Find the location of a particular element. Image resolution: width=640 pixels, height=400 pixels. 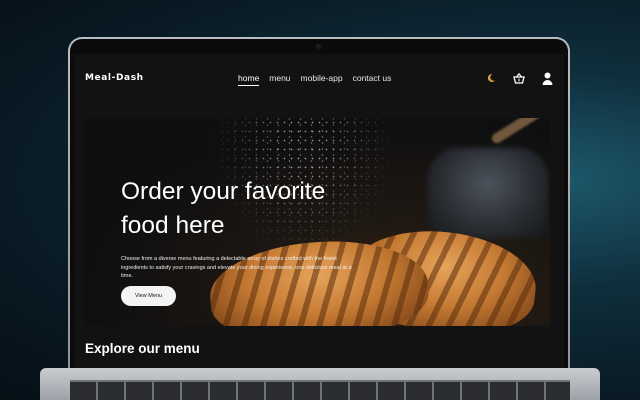

webcam is located at coordinates (318, 46).